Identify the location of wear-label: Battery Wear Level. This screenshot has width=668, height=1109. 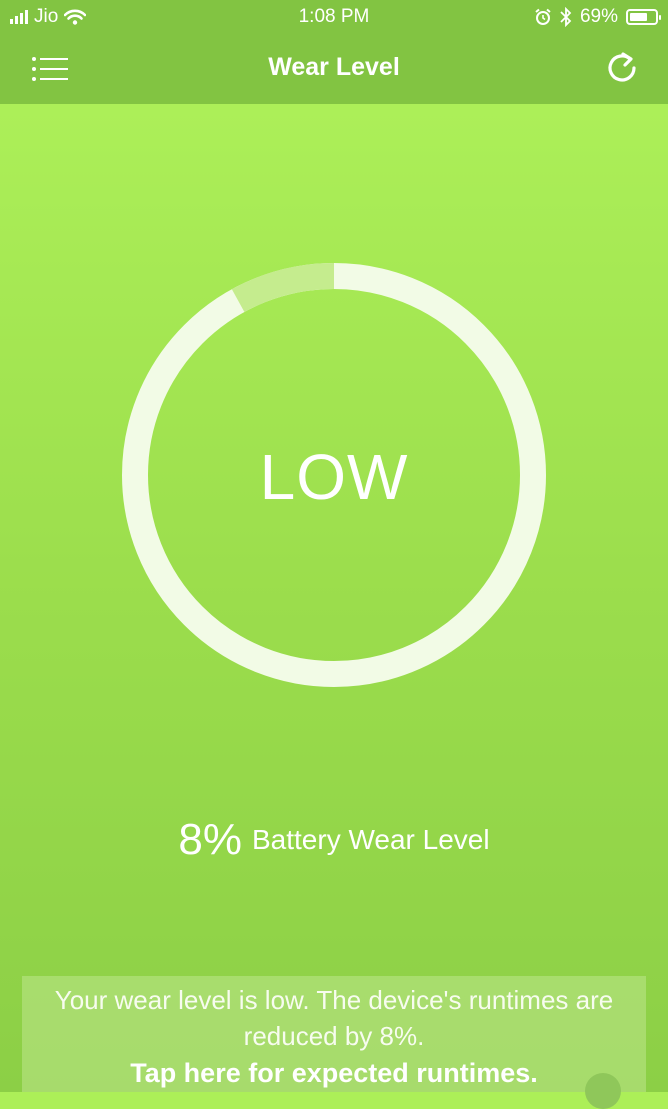
(371, 839).